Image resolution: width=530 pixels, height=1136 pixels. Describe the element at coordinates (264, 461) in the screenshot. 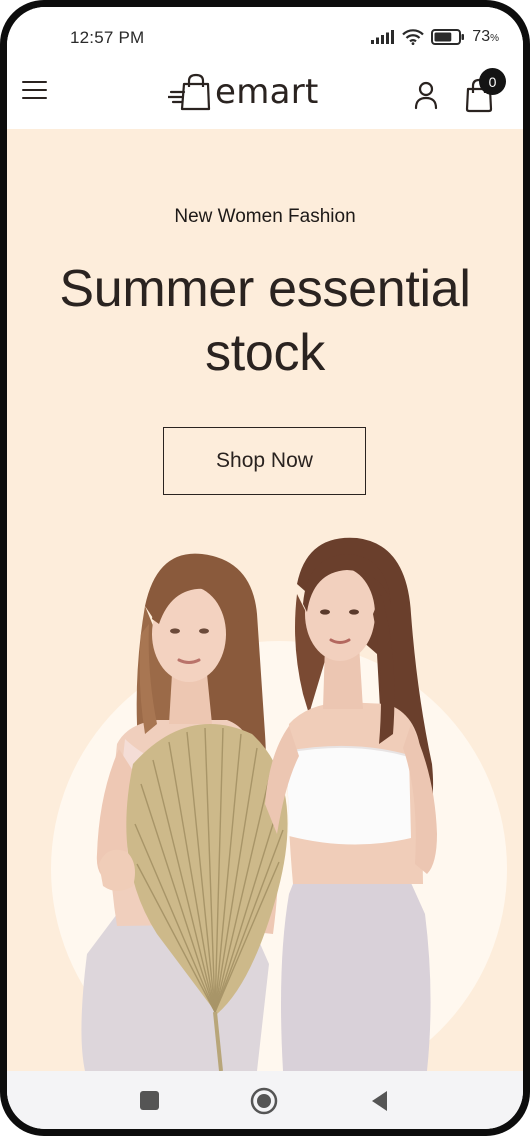

I see `shop-now-button: Shop Now` at that location.